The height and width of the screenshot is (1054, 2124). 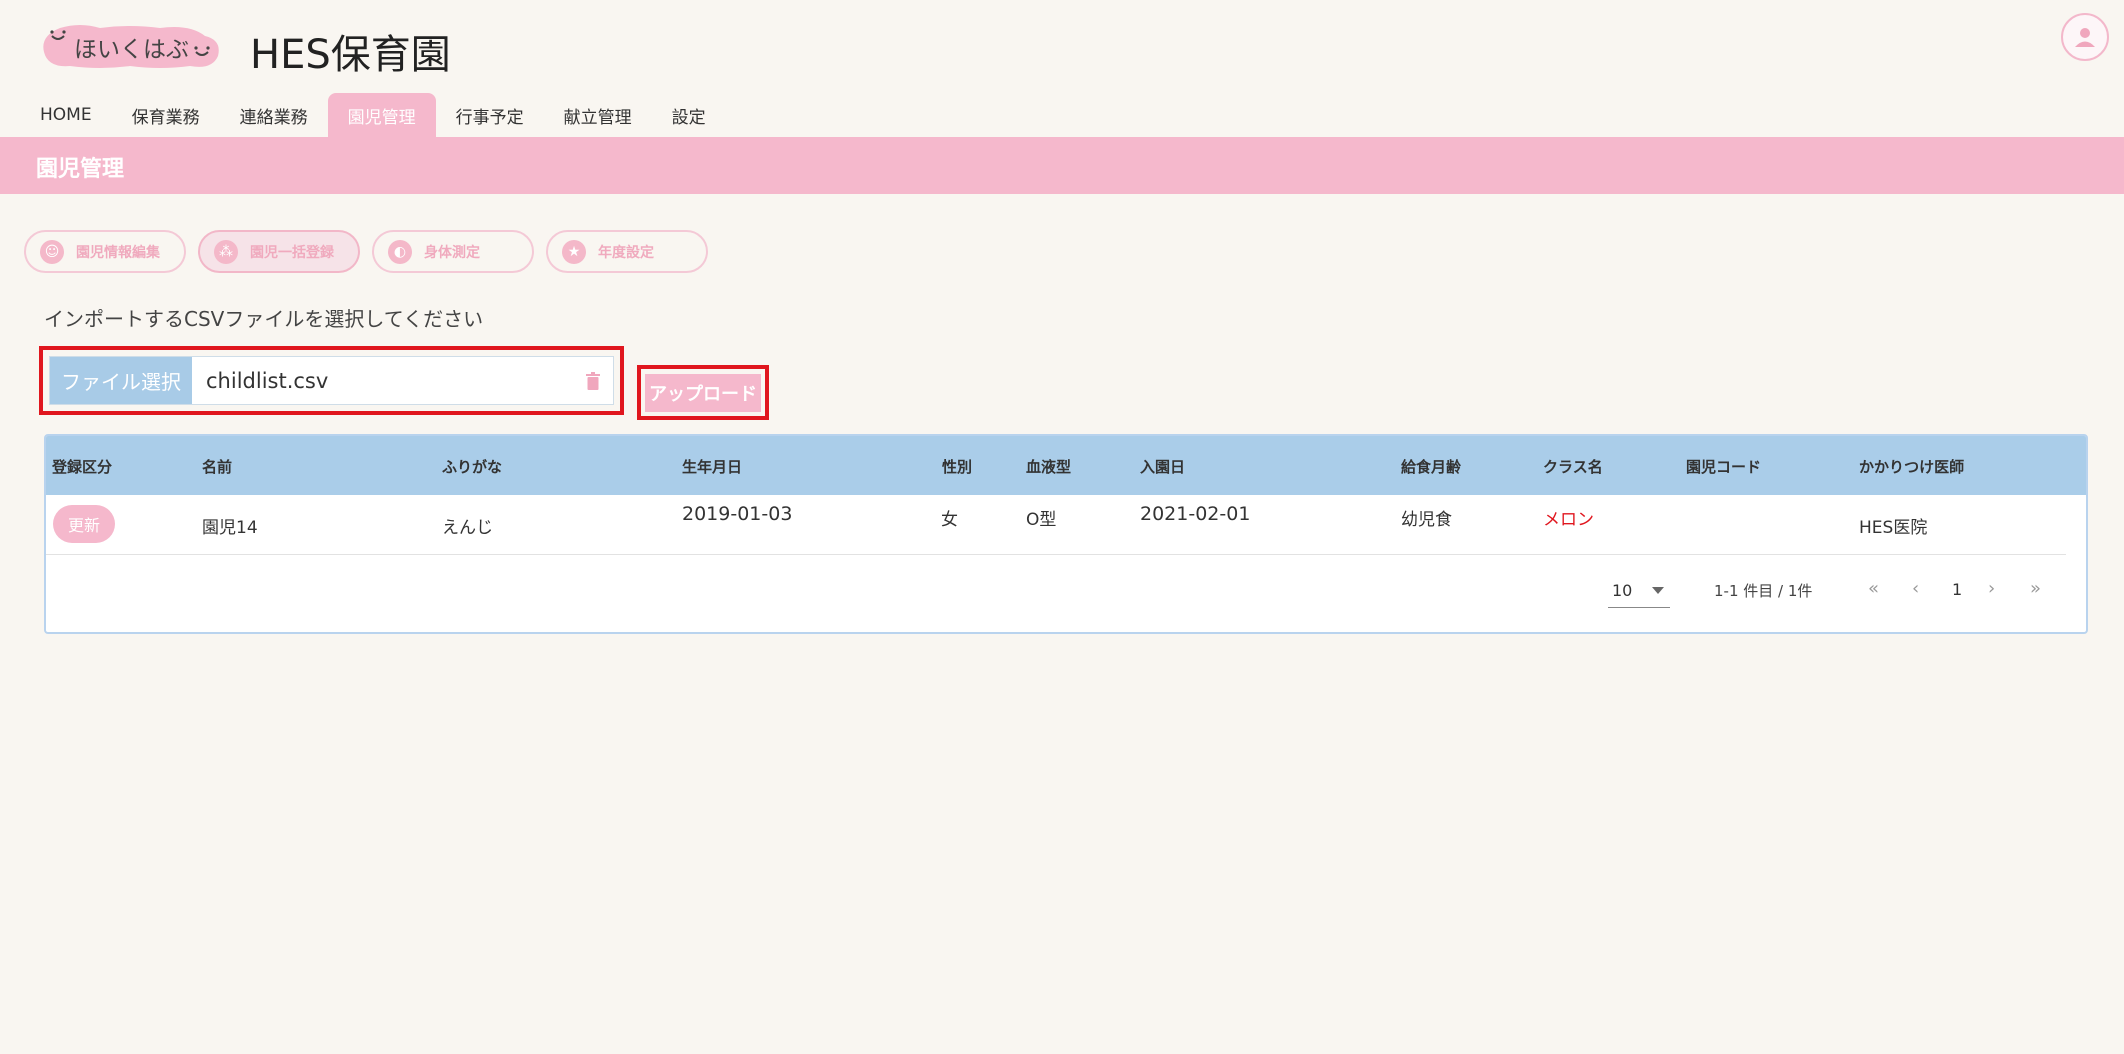 What do you see at coordinates (1163, 467) in the screenshot?
I see `col-enroll-date: 入園日` at bounding box center [1163, 467].